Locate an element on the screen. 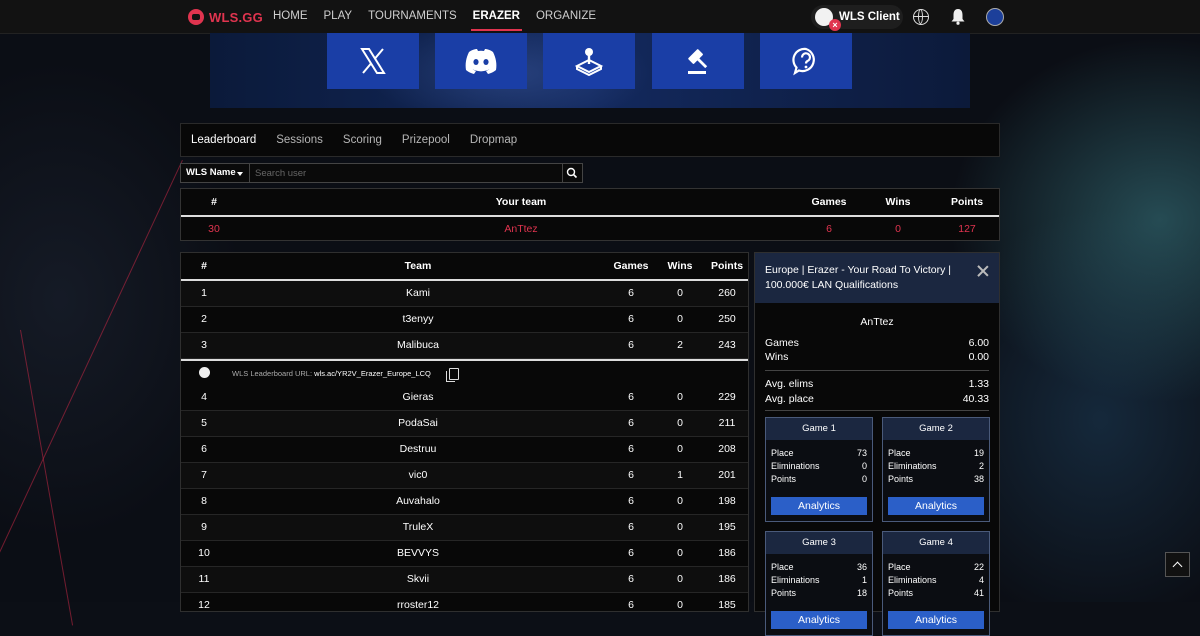  col-wins: Wins is located at coordinates (680, 266).